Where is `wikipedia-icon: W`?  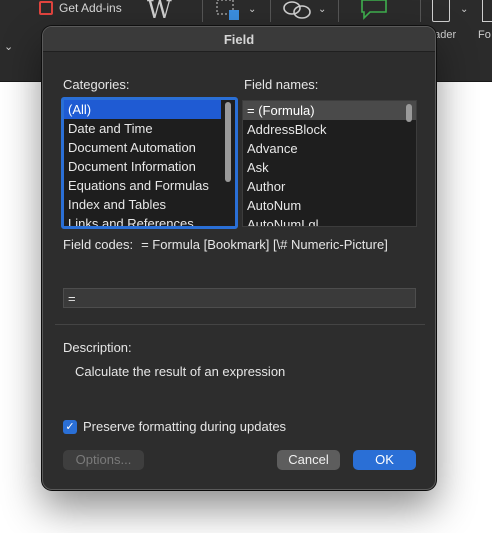 wikipedia-icon: W is located at coordinates (159, 12).